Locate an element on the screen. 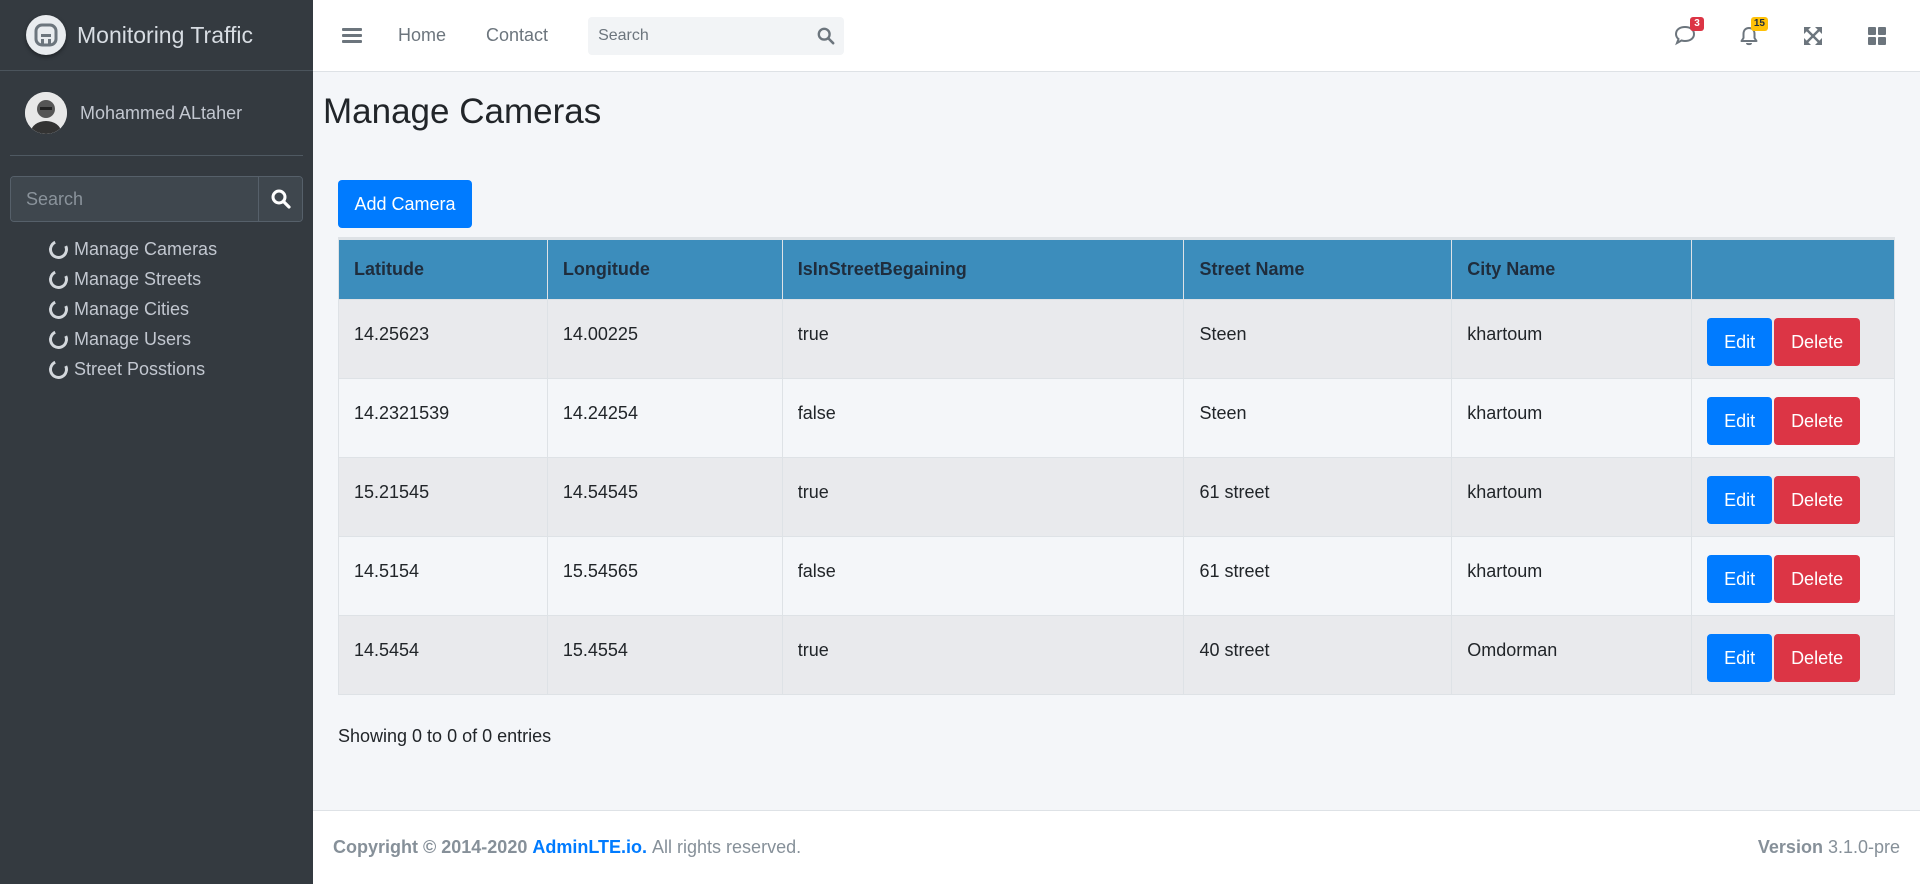 This screenshot has width=1920, height=884. cell-latitude: 14.2321539 is located at coordinates (443, 418).